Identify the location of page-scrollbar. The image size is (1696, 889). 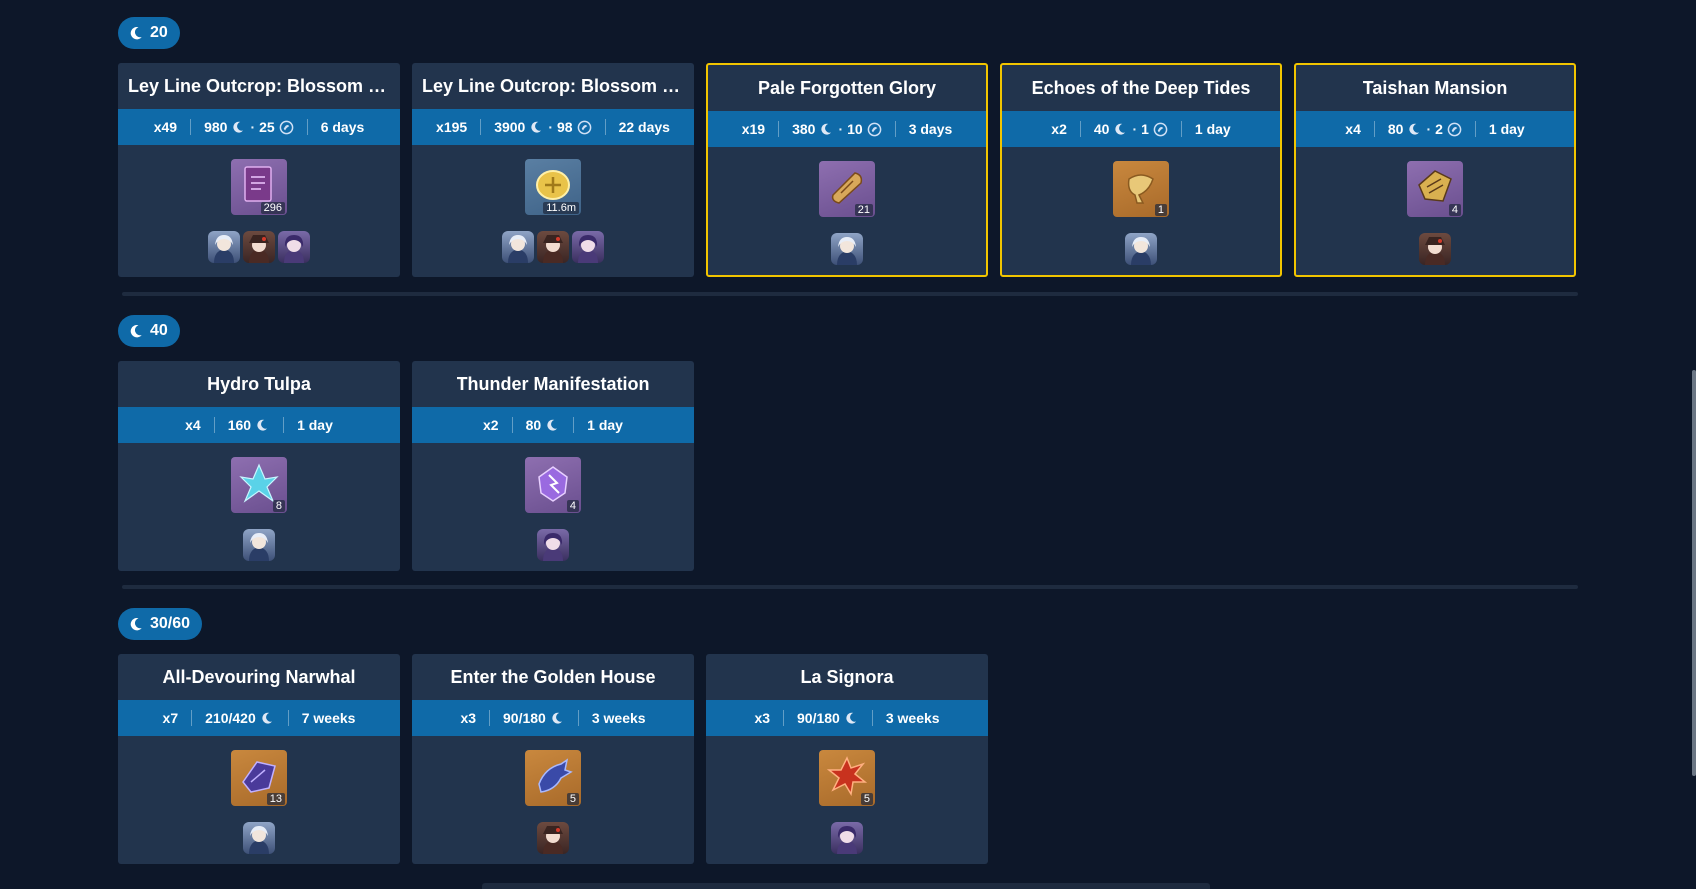
(1694, 573).